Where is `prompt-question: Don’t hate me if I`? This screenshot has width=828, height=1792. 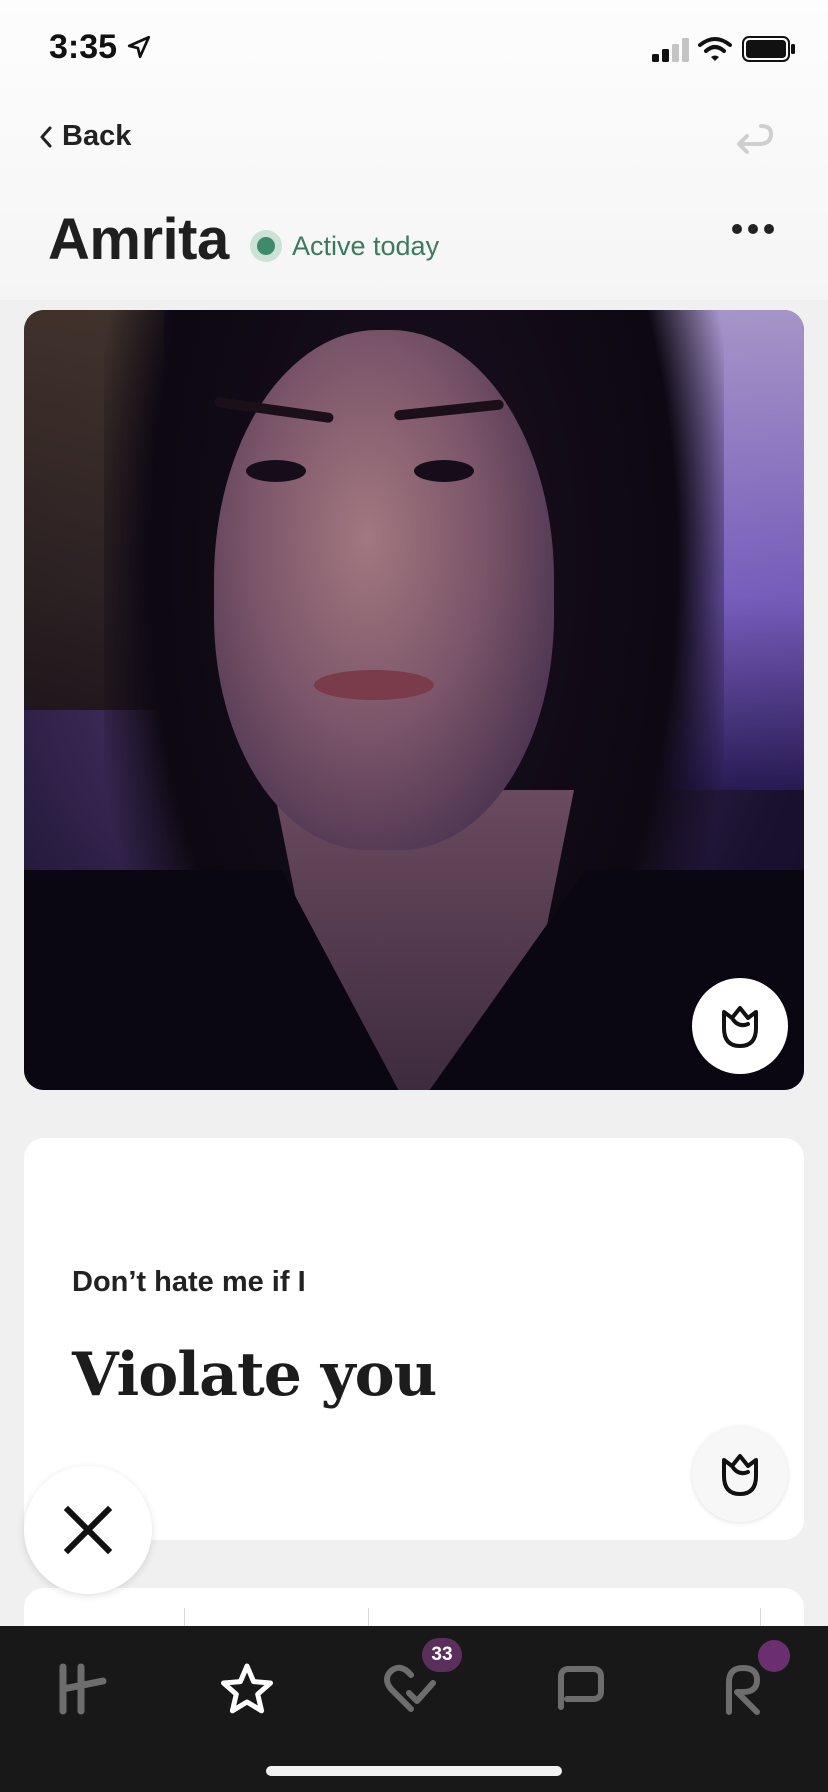 prompt-question: Don’t hate me if I is located at coordinates (189, 1282).